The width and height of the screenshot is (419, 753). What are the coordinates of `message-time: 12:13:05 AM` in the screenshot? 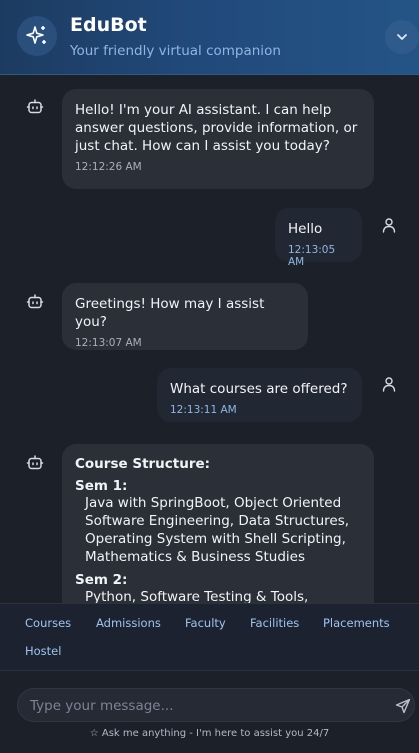 It's located at (312, 256).